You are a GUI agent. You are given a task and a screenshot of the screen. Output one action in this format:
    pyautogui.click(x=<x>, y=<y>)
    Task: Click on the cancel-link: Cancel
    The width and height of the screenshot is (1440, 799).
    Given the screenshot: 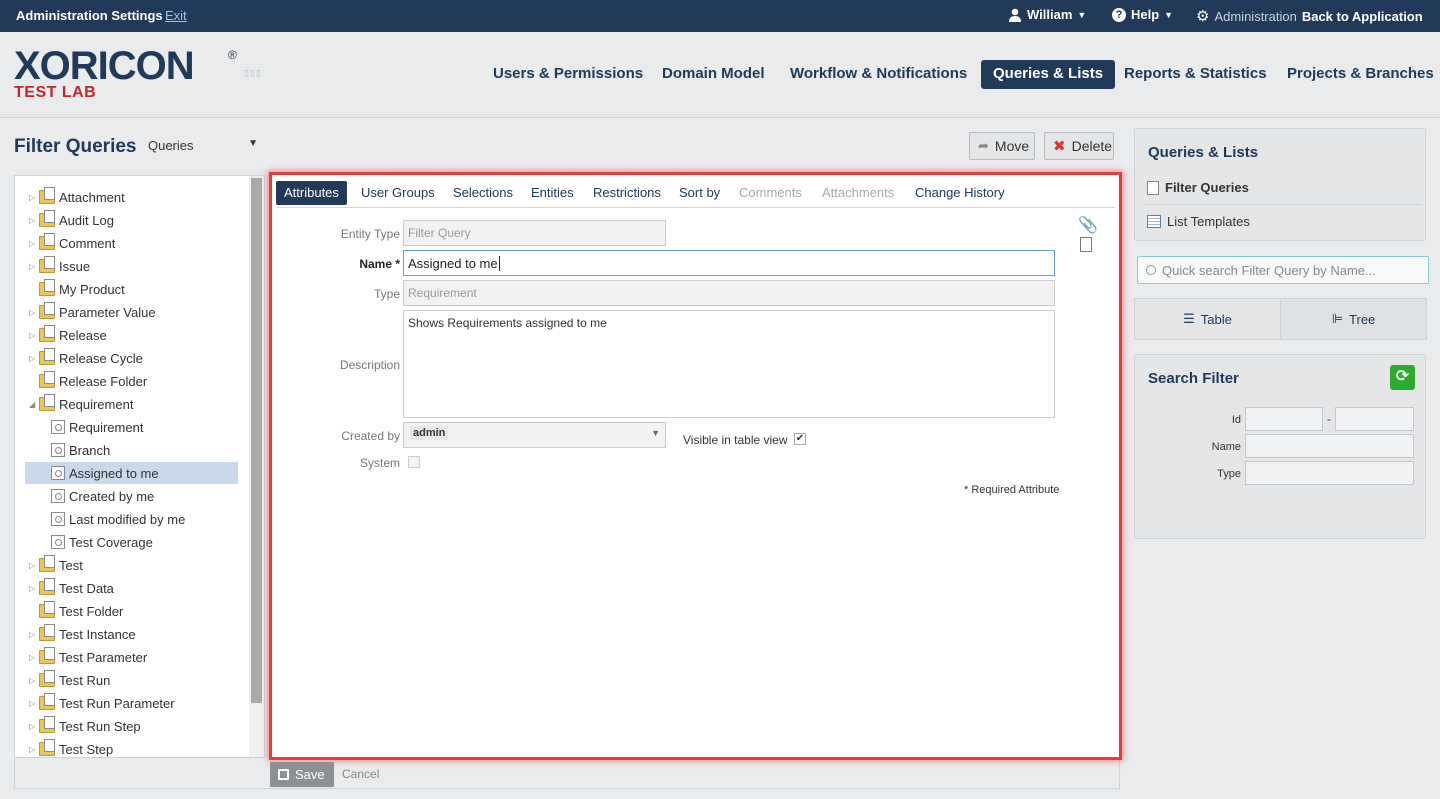 What is the action you would take?
    pyautogui.click(x=360, y=774)
    